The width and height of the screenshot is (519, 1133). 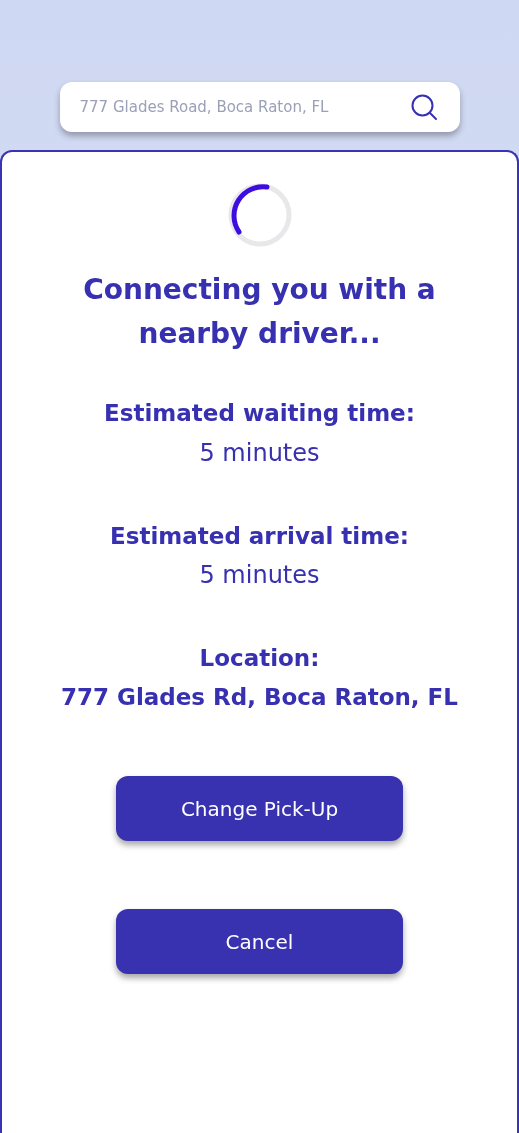 What do you see at coordinates (259, 413) in the screenshot?
I see `detail-label: Estimated waiting time:` at bounding box center [259, 413].